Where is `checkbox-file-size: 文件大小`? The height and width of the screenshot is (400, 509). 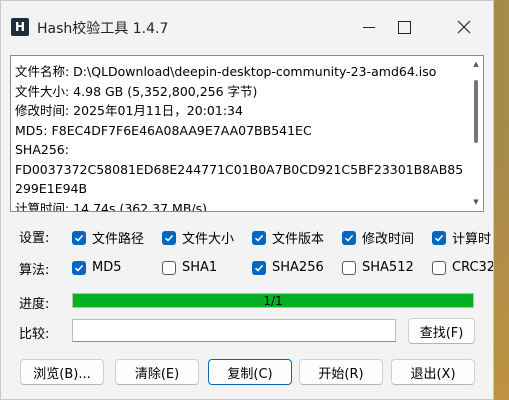
checkbox-file-size: 文件大小 is located at coordinates (198, 237).